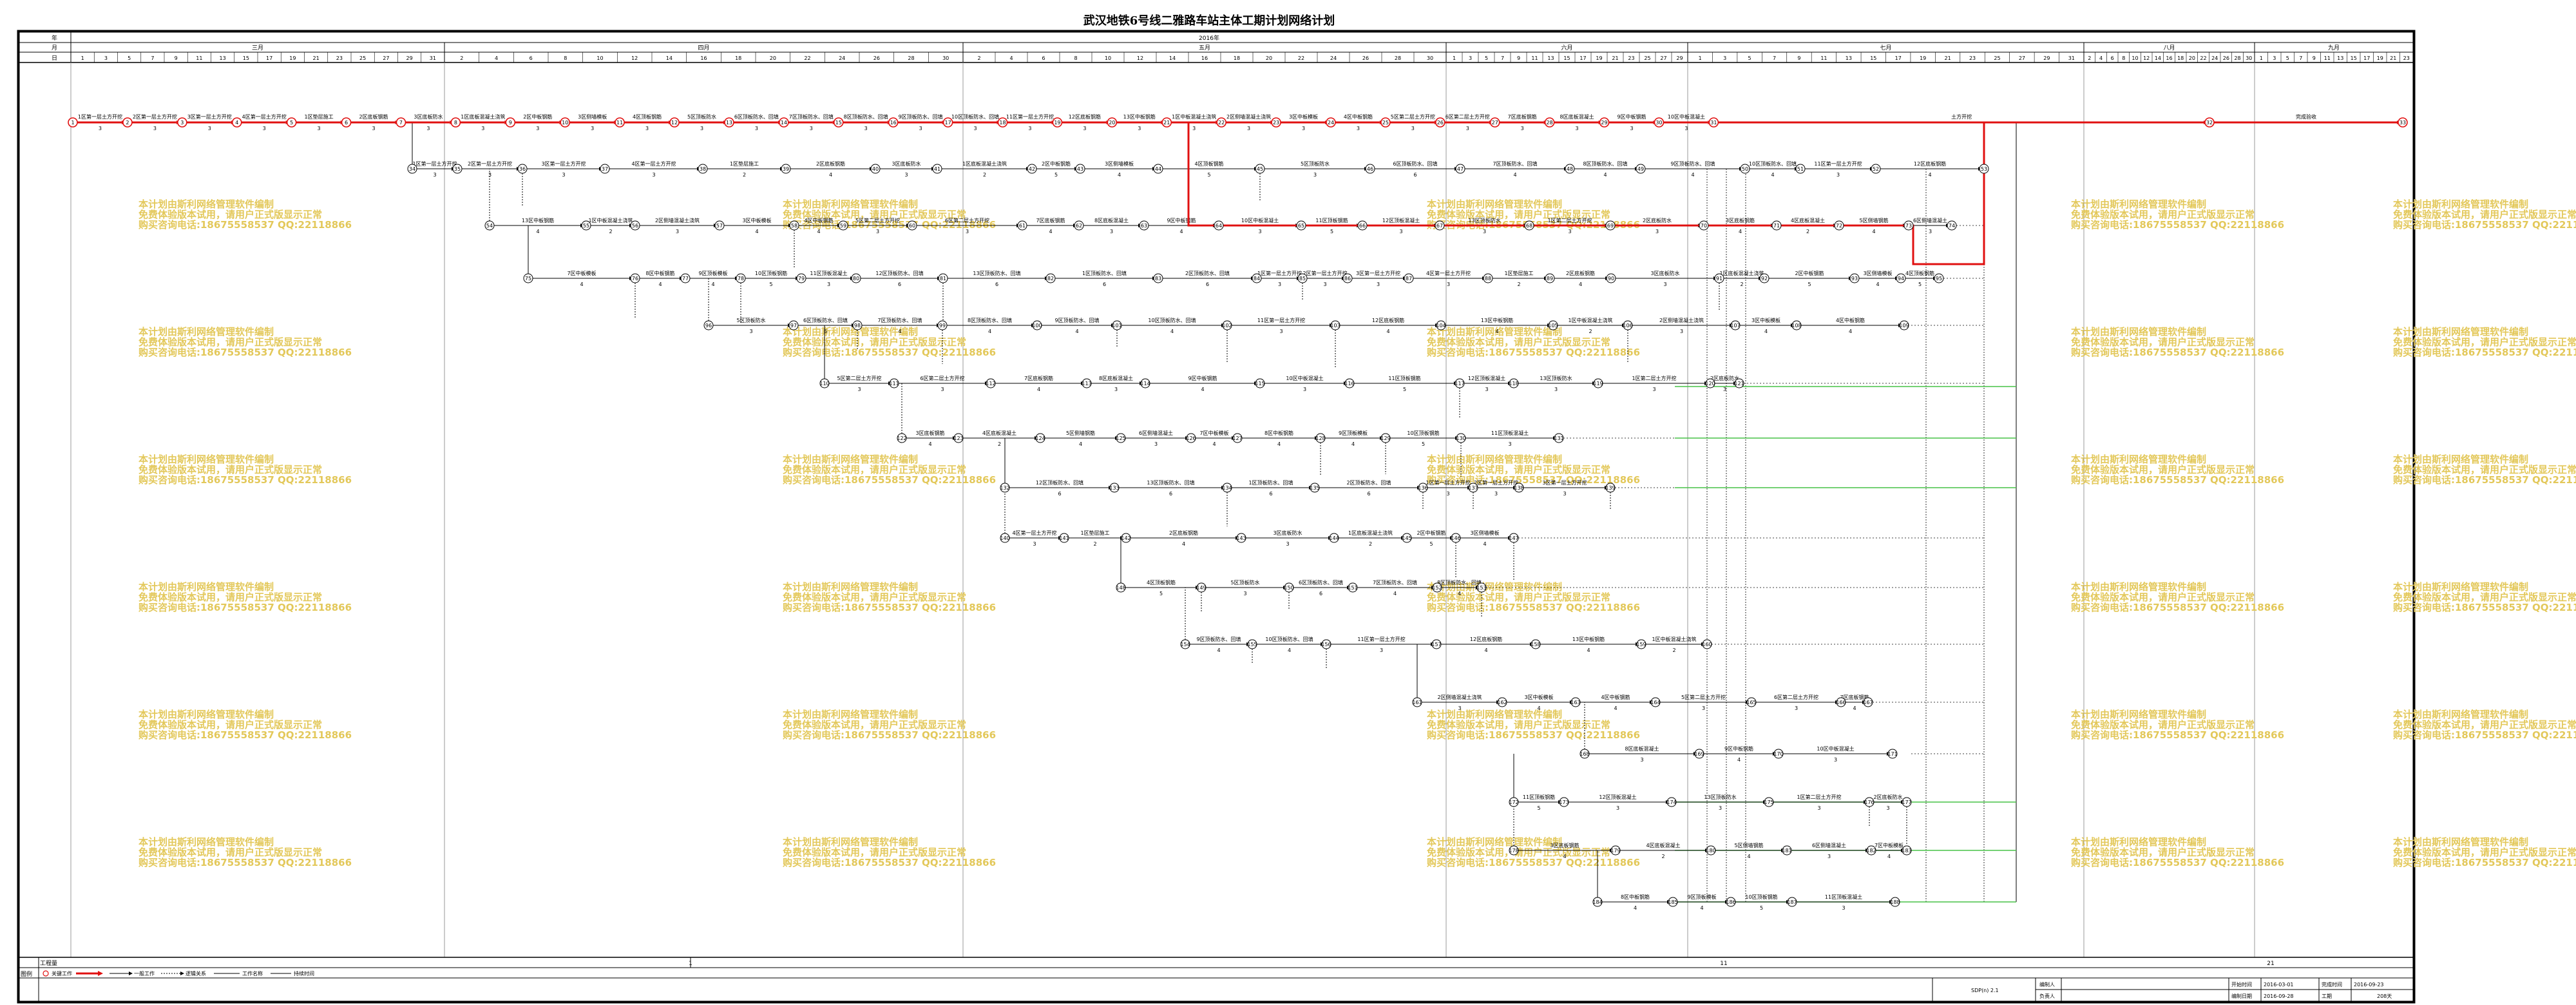 The height and width of the screenshot is (1005, 2576). I want to click on svg-text: 160, so click(1707, 644).